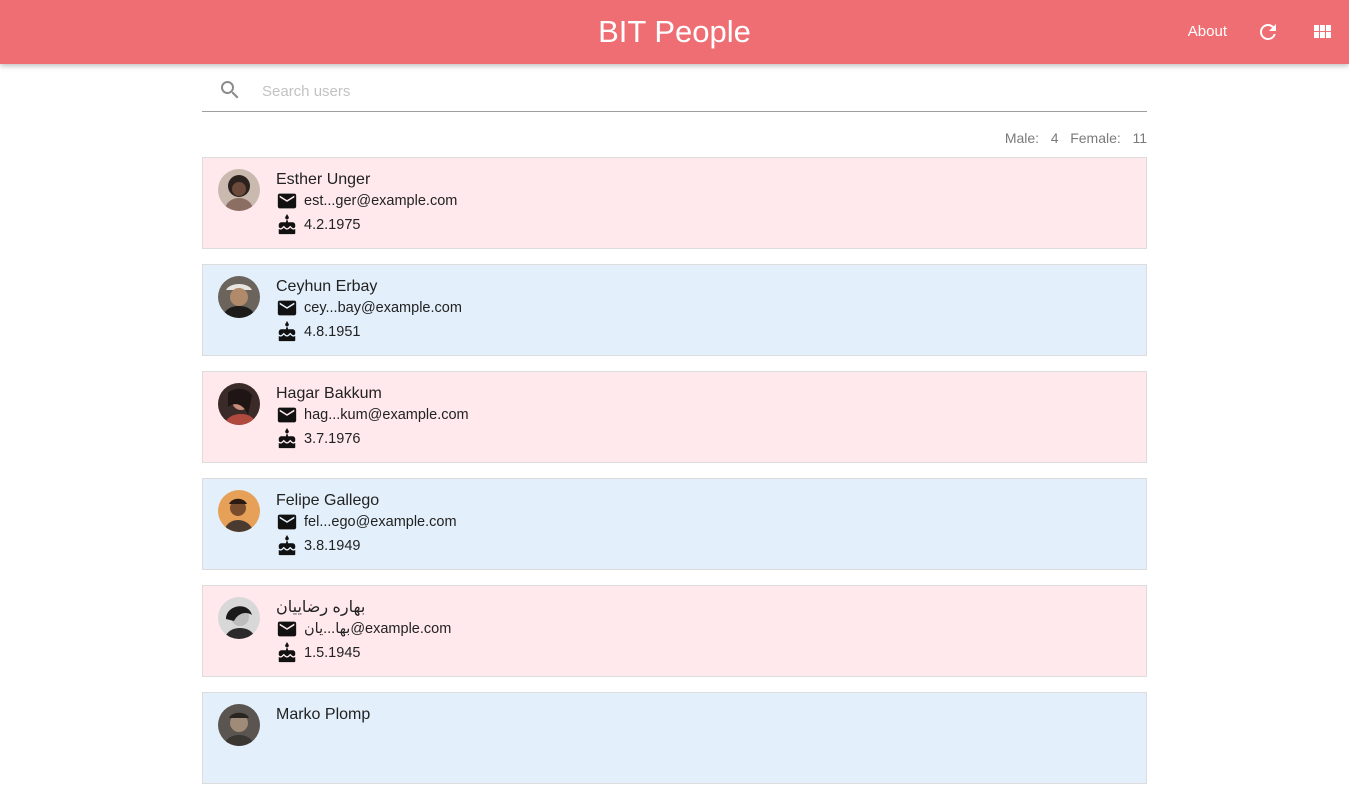 Image resolution: width=1349 pixels, height=799 pixels. What do you see at coordinates (328, 500) in the screenshot?
I see `user-name: Felipe Gallego` at bounding box center [328, 500].